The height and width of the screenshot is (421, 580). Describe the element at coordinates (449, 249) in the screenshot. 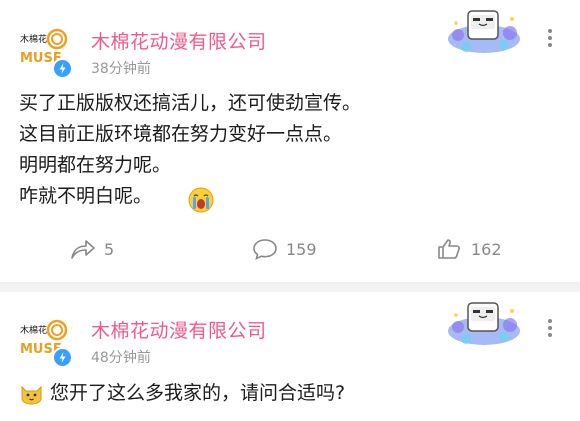

I see `thumbs-up-icon` at that location.